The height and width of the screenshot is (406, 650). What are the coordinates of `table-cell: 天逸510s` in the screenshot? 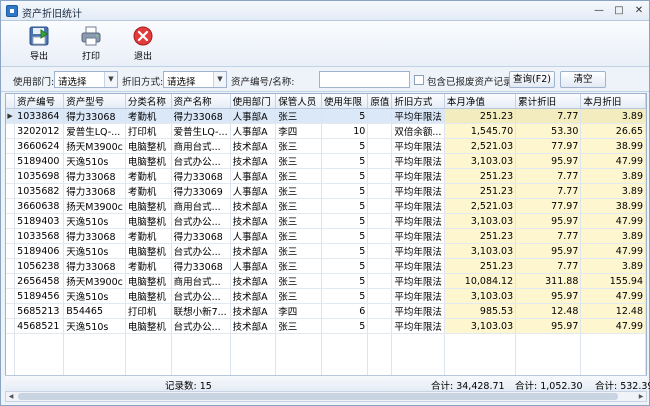 It's located at (94, 251).